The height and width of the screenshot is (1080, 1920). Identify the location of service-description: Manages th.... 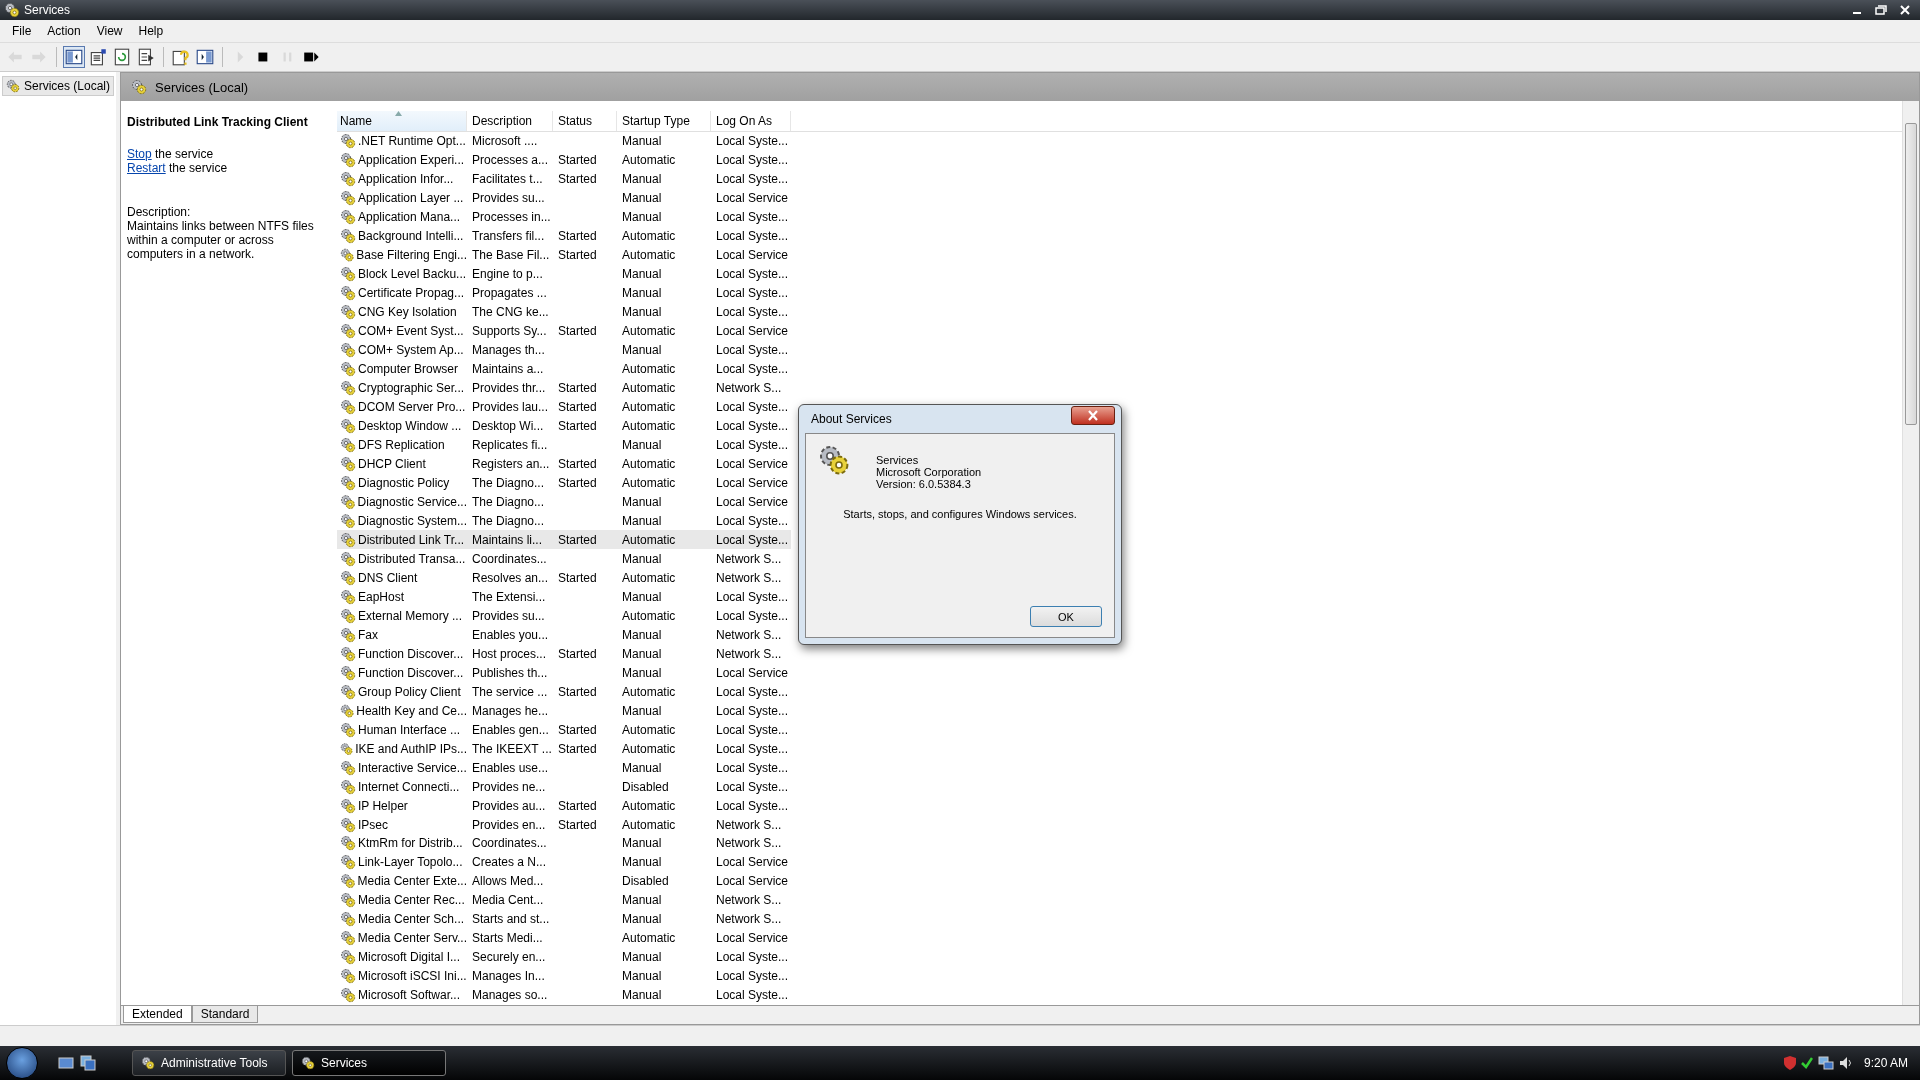
(508, 349).